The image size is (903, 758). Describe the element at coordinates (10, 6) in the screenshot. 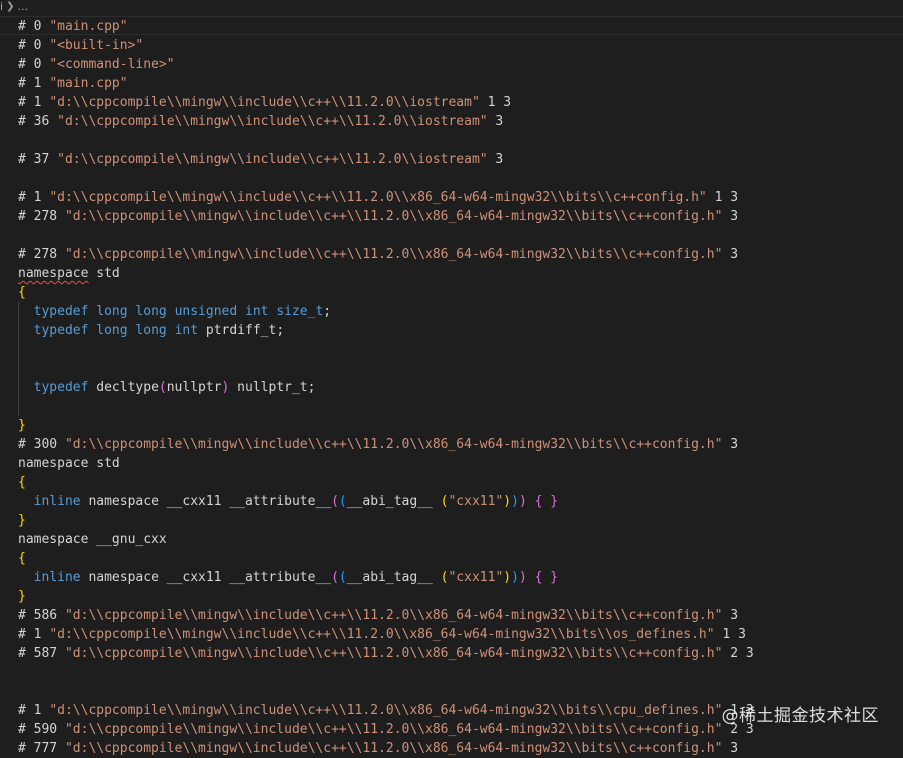

I see `chevron-right-icon: ❯` at that location.